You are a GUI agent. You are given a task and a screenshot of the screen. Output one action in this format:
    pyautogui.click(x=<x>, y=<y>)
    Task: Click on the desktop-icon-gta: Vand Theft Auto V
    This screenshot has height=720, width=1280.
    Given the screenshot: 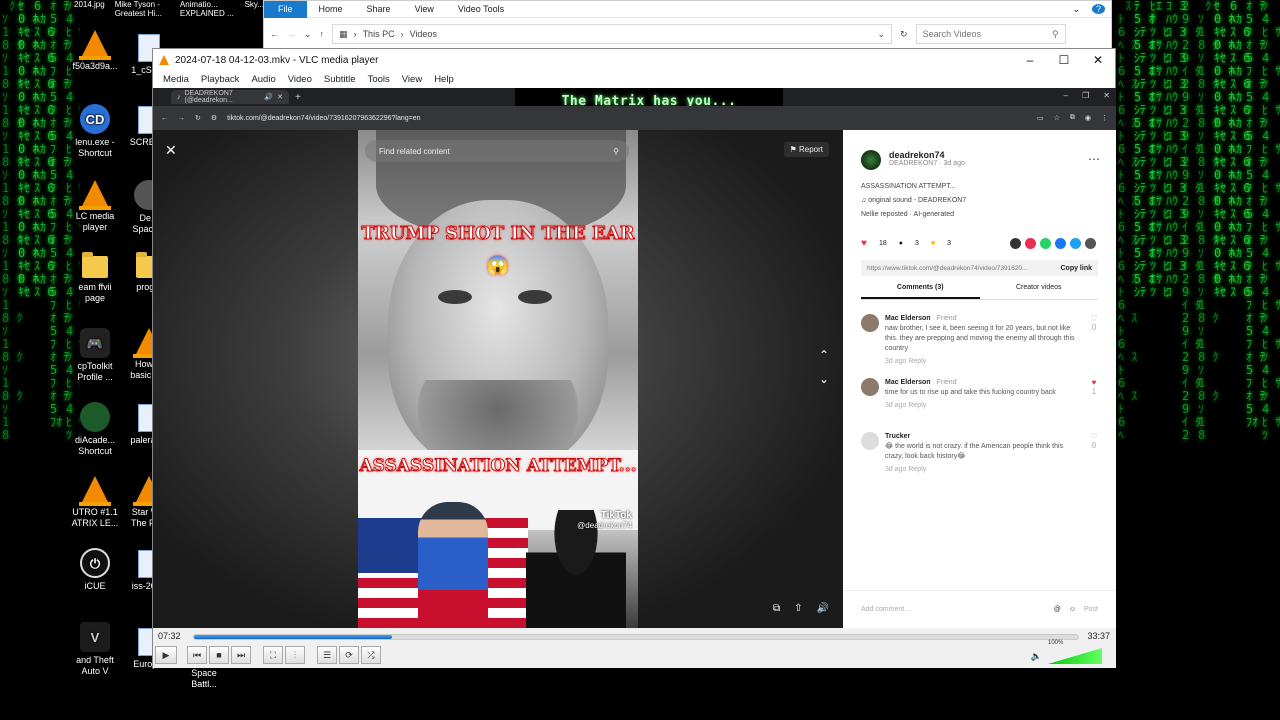 What is the action you would take?
    pyautogui.click(x=95, y=649)
    